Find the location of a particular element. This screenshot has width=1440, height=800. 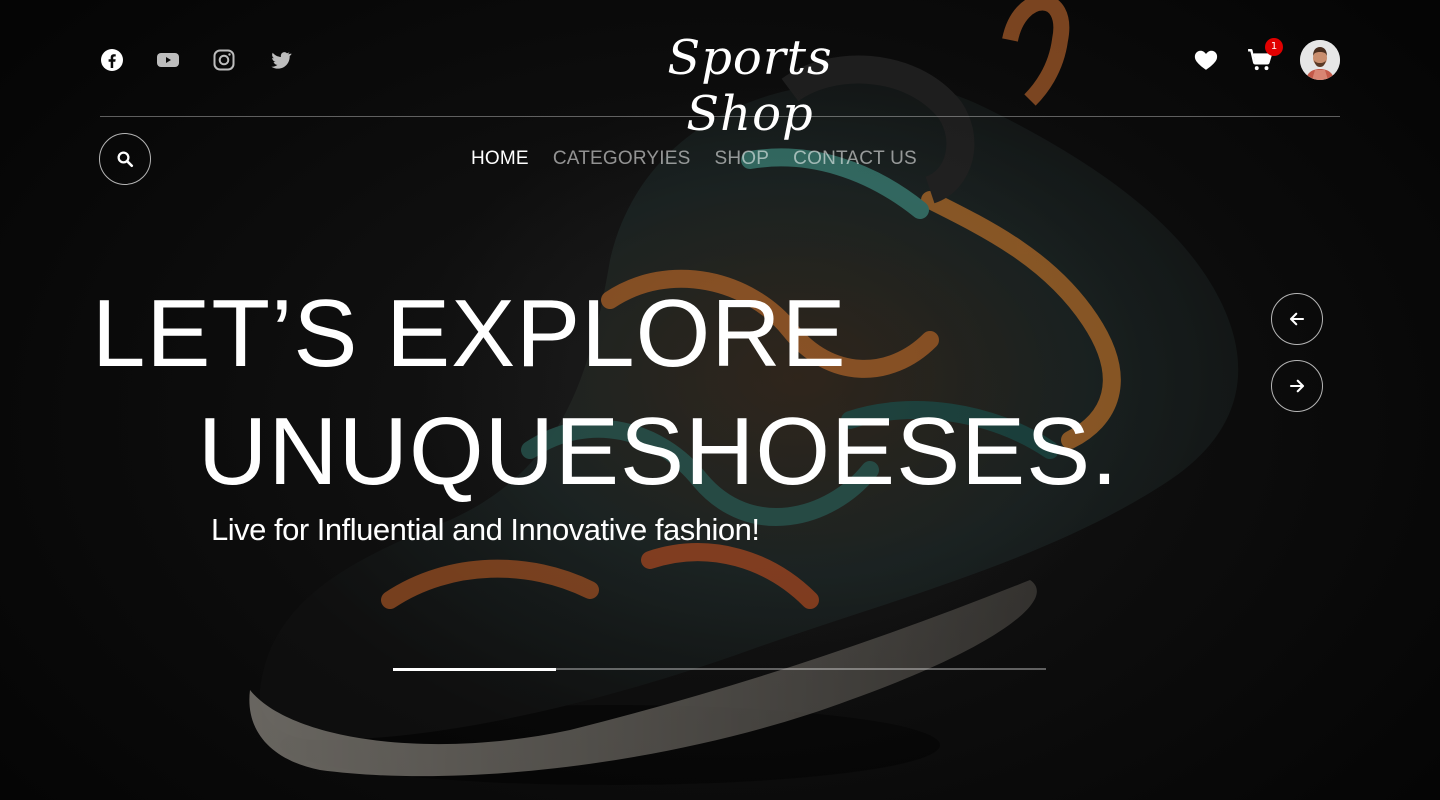

cart-icon: 1 is located at coordinates (1264, 56).